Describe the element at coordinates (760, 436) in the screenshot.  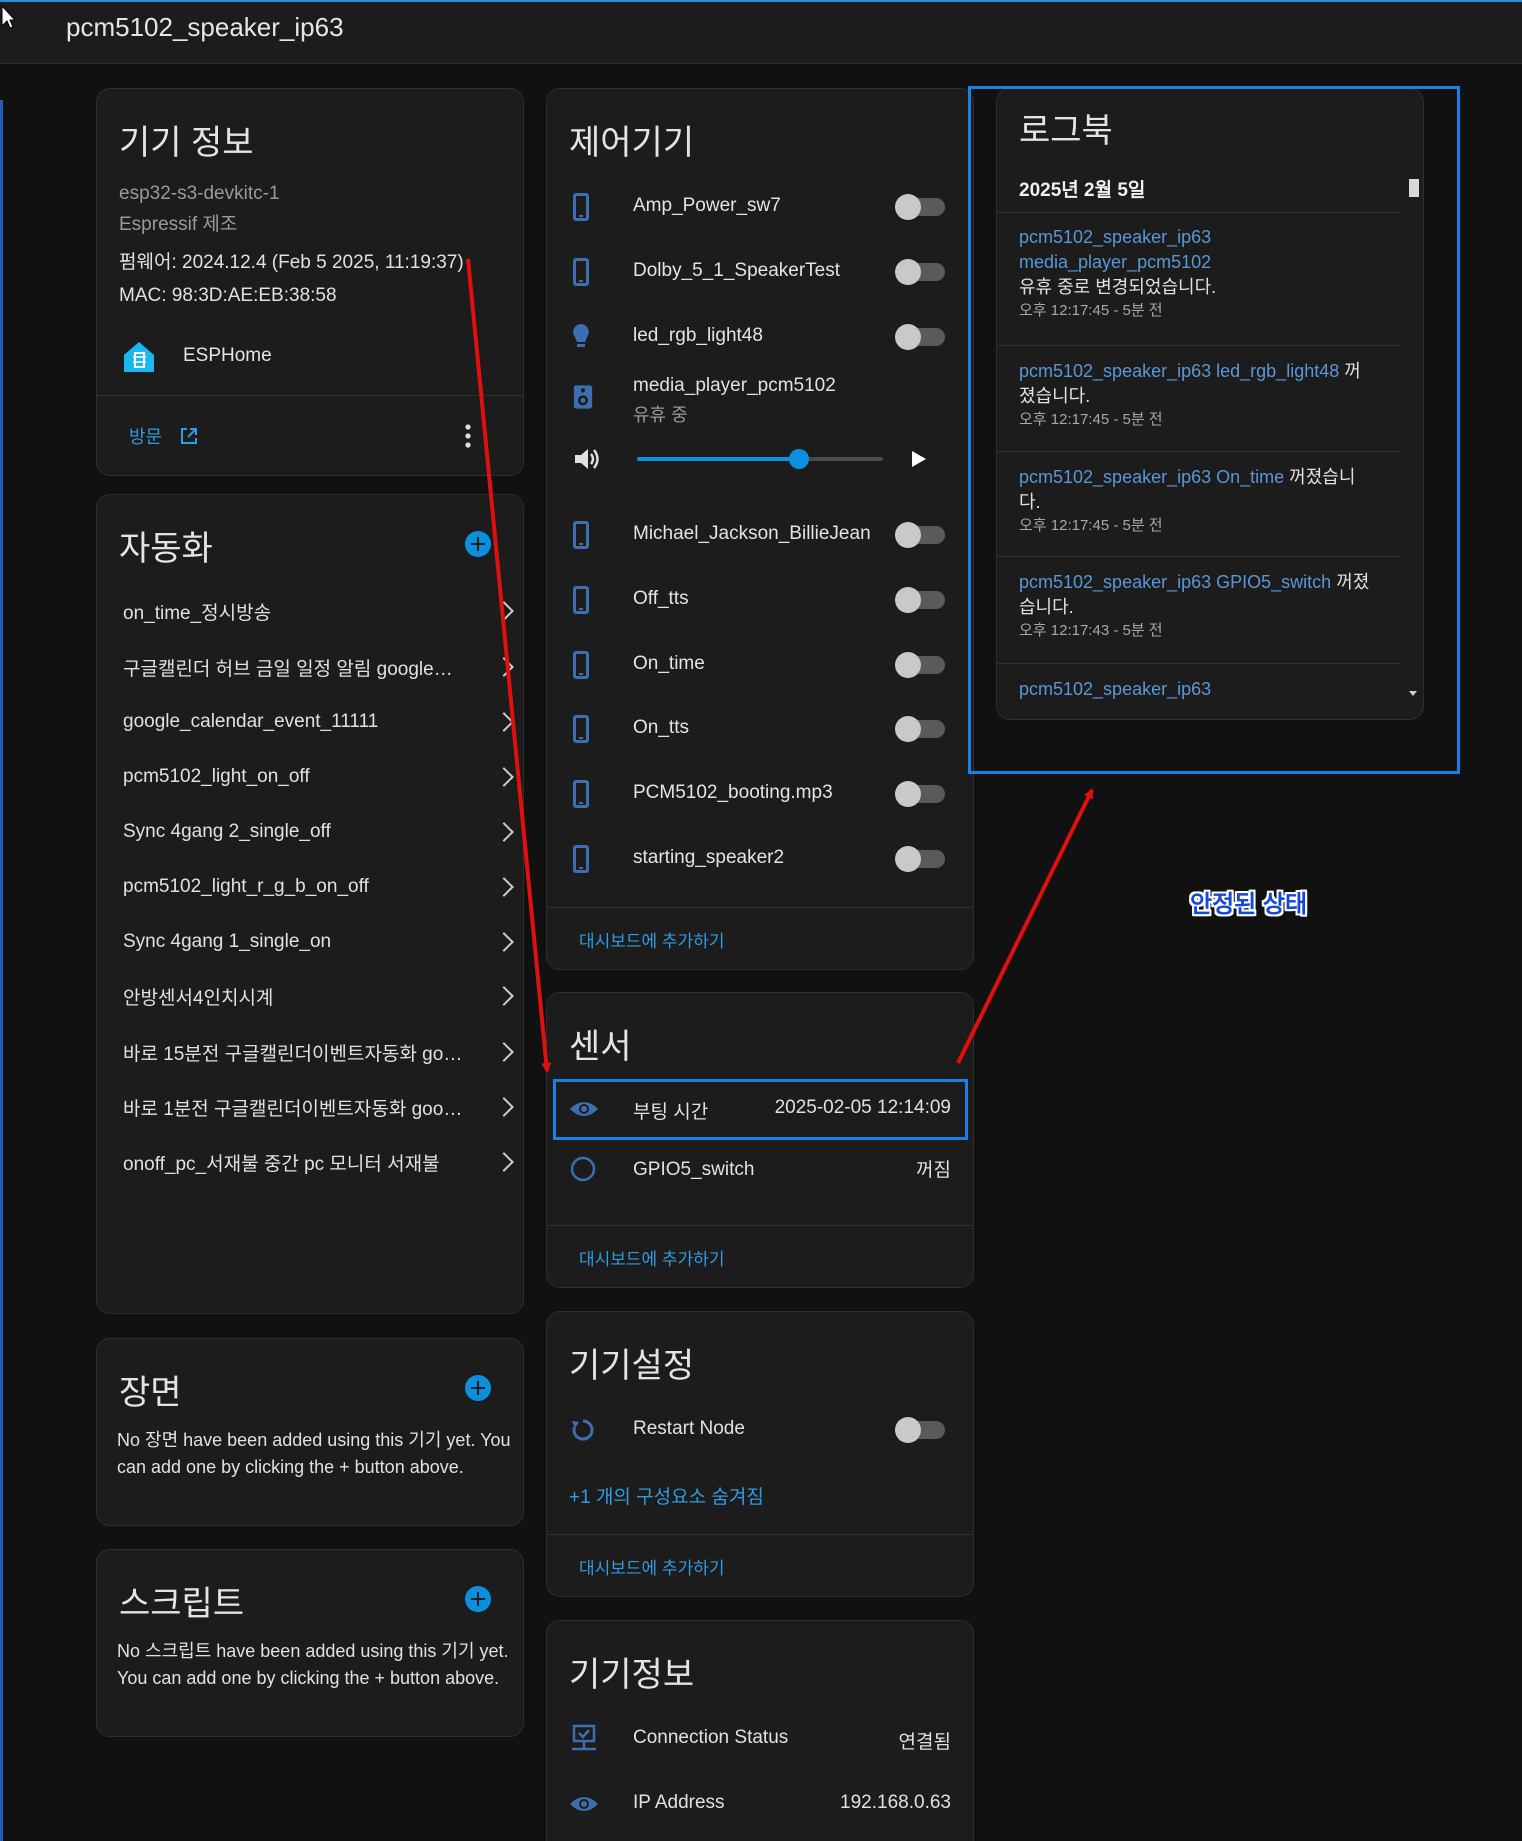
I see `media-player-row: media_player_pcm5102 유휴 중` at that location.